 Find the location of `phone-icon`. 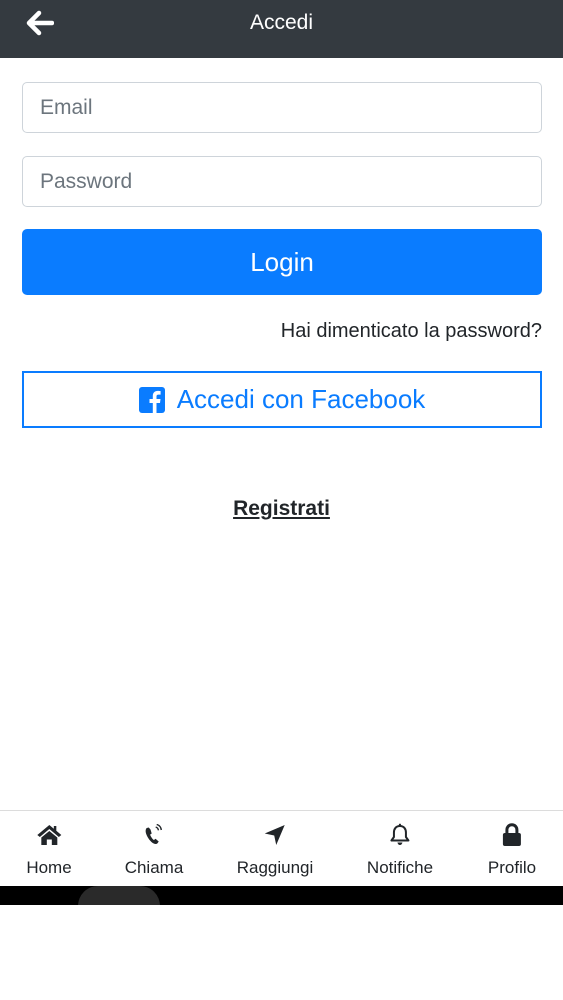

phone-icon is located at coordinates (154, 835).